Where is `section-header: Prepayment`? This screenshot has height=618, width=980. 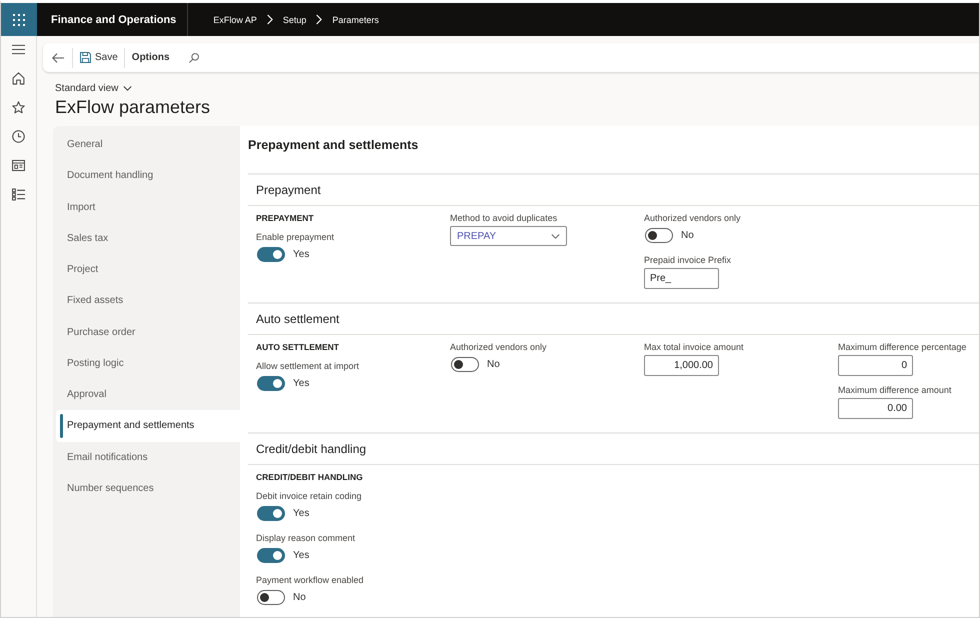
section-header: Prepayment is located at coordinates (613, 190).